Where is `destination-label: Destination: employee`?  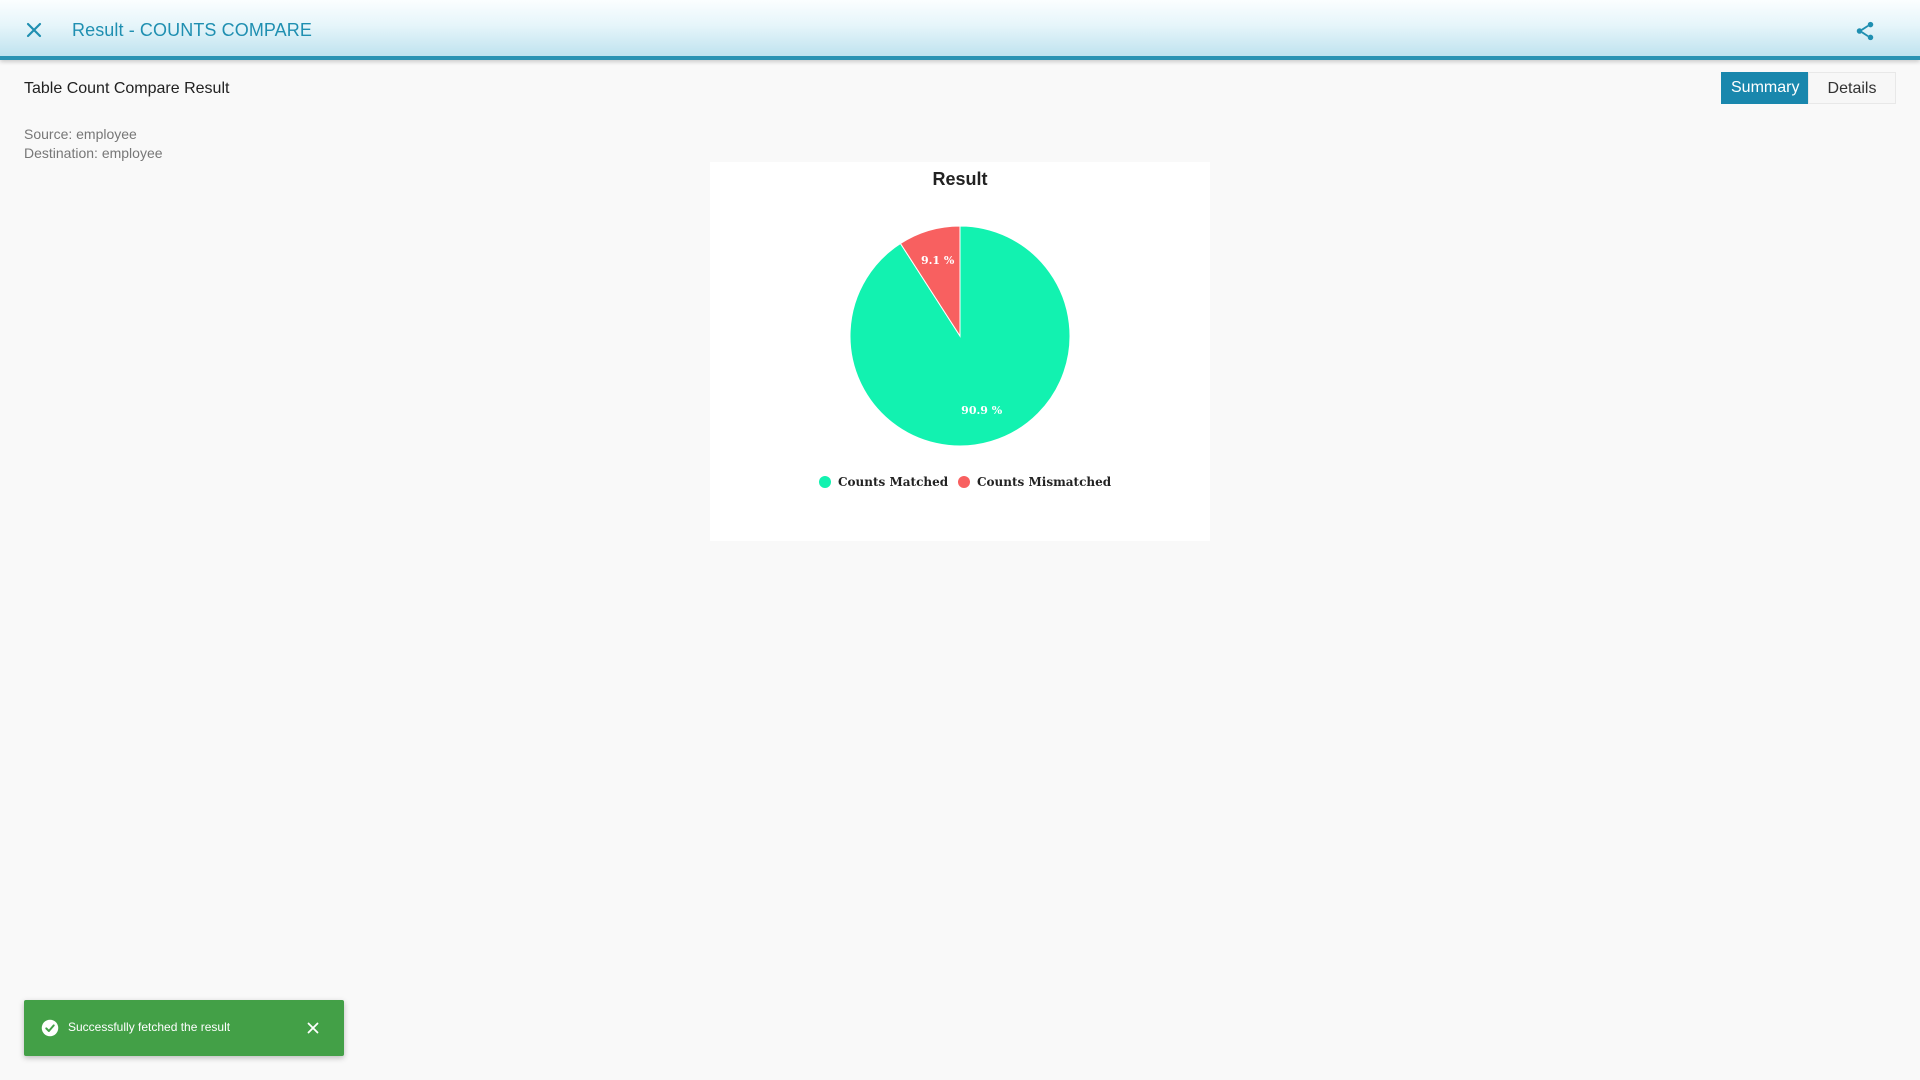 destination-label: Destination: employee is located at coordinates (93, 153).